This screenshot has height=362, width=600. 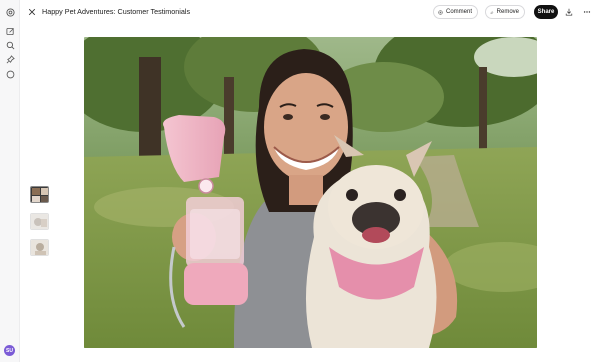 What do you see at coordinates (586, 11) in the screenshot?
I see `more-options-icon` at bounding box center [586, 11].